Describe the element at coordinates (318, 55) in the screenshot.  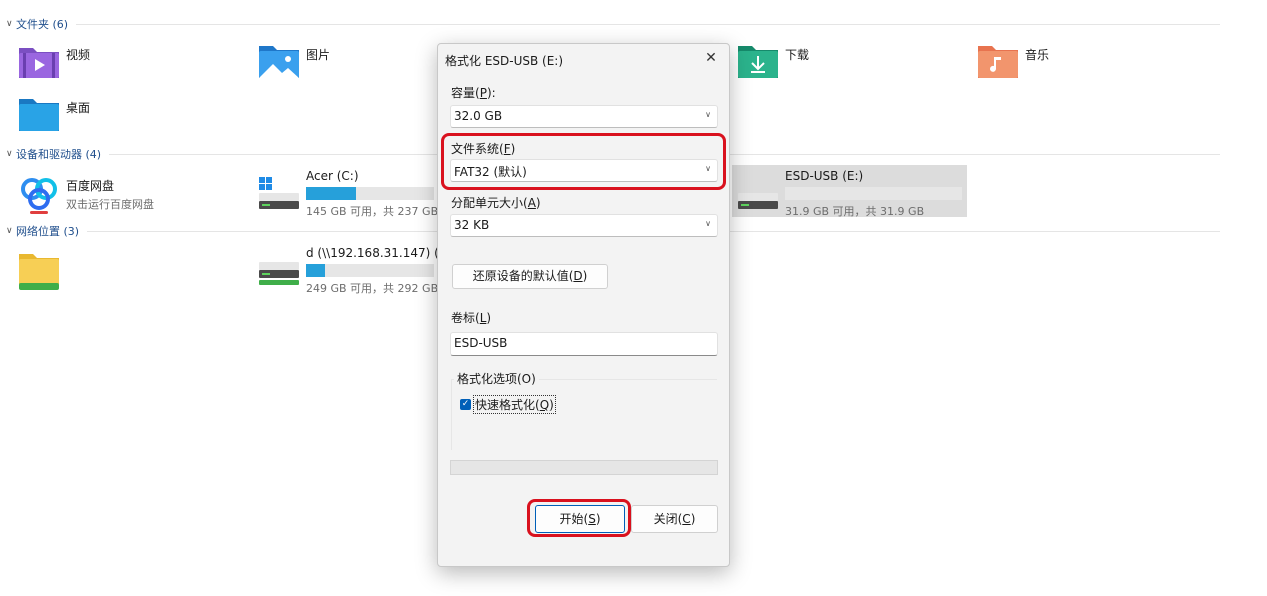
I see `folder-name: 图片` at that location.